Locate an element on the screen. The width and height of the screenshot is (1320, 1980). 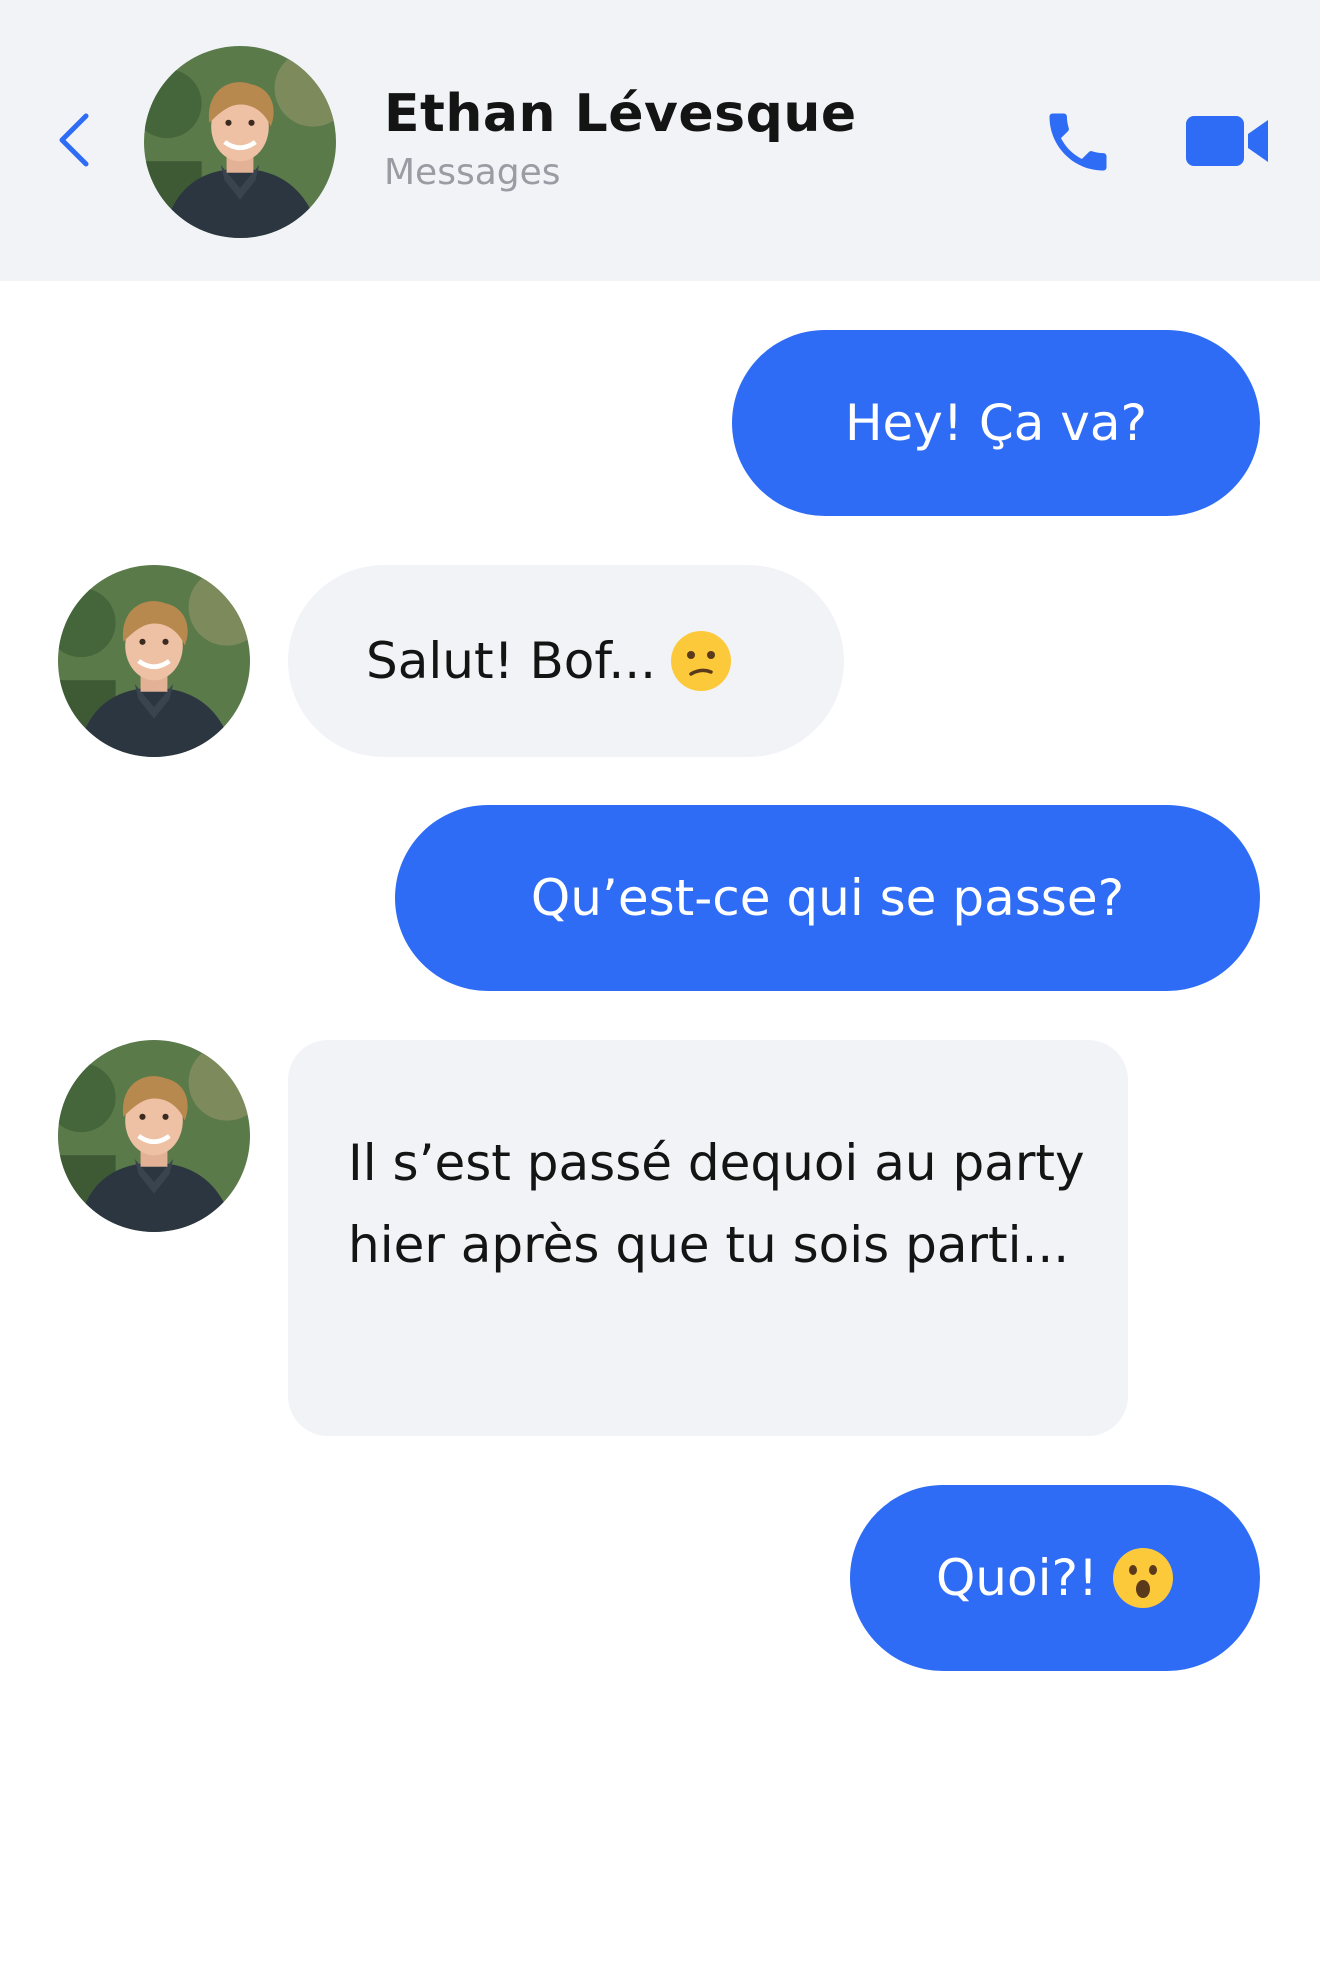
message-bubble-outgoing: Quoi?! is located at coordinates (1055, 1578).